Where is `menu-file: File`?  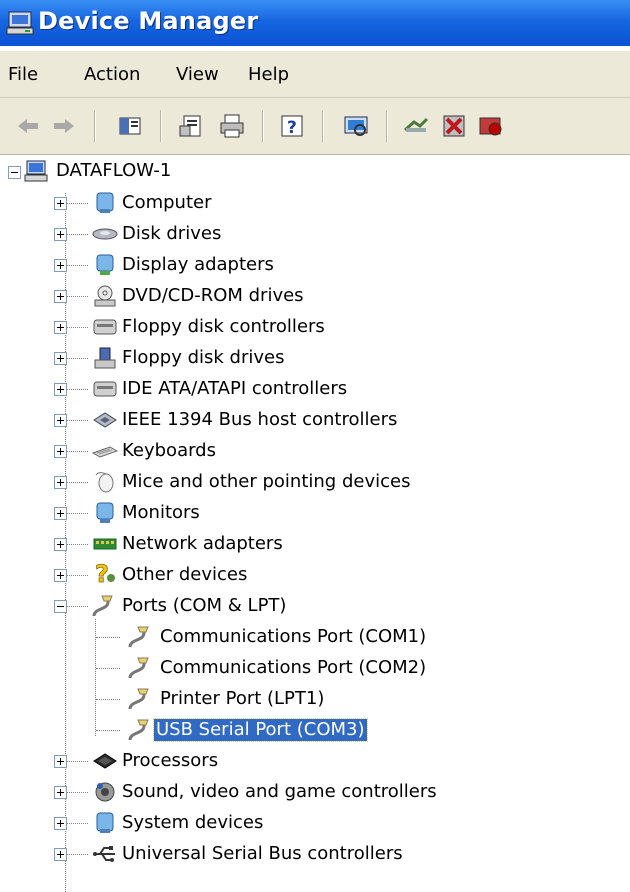
menu-file: File is located at coordinates (23, 74).